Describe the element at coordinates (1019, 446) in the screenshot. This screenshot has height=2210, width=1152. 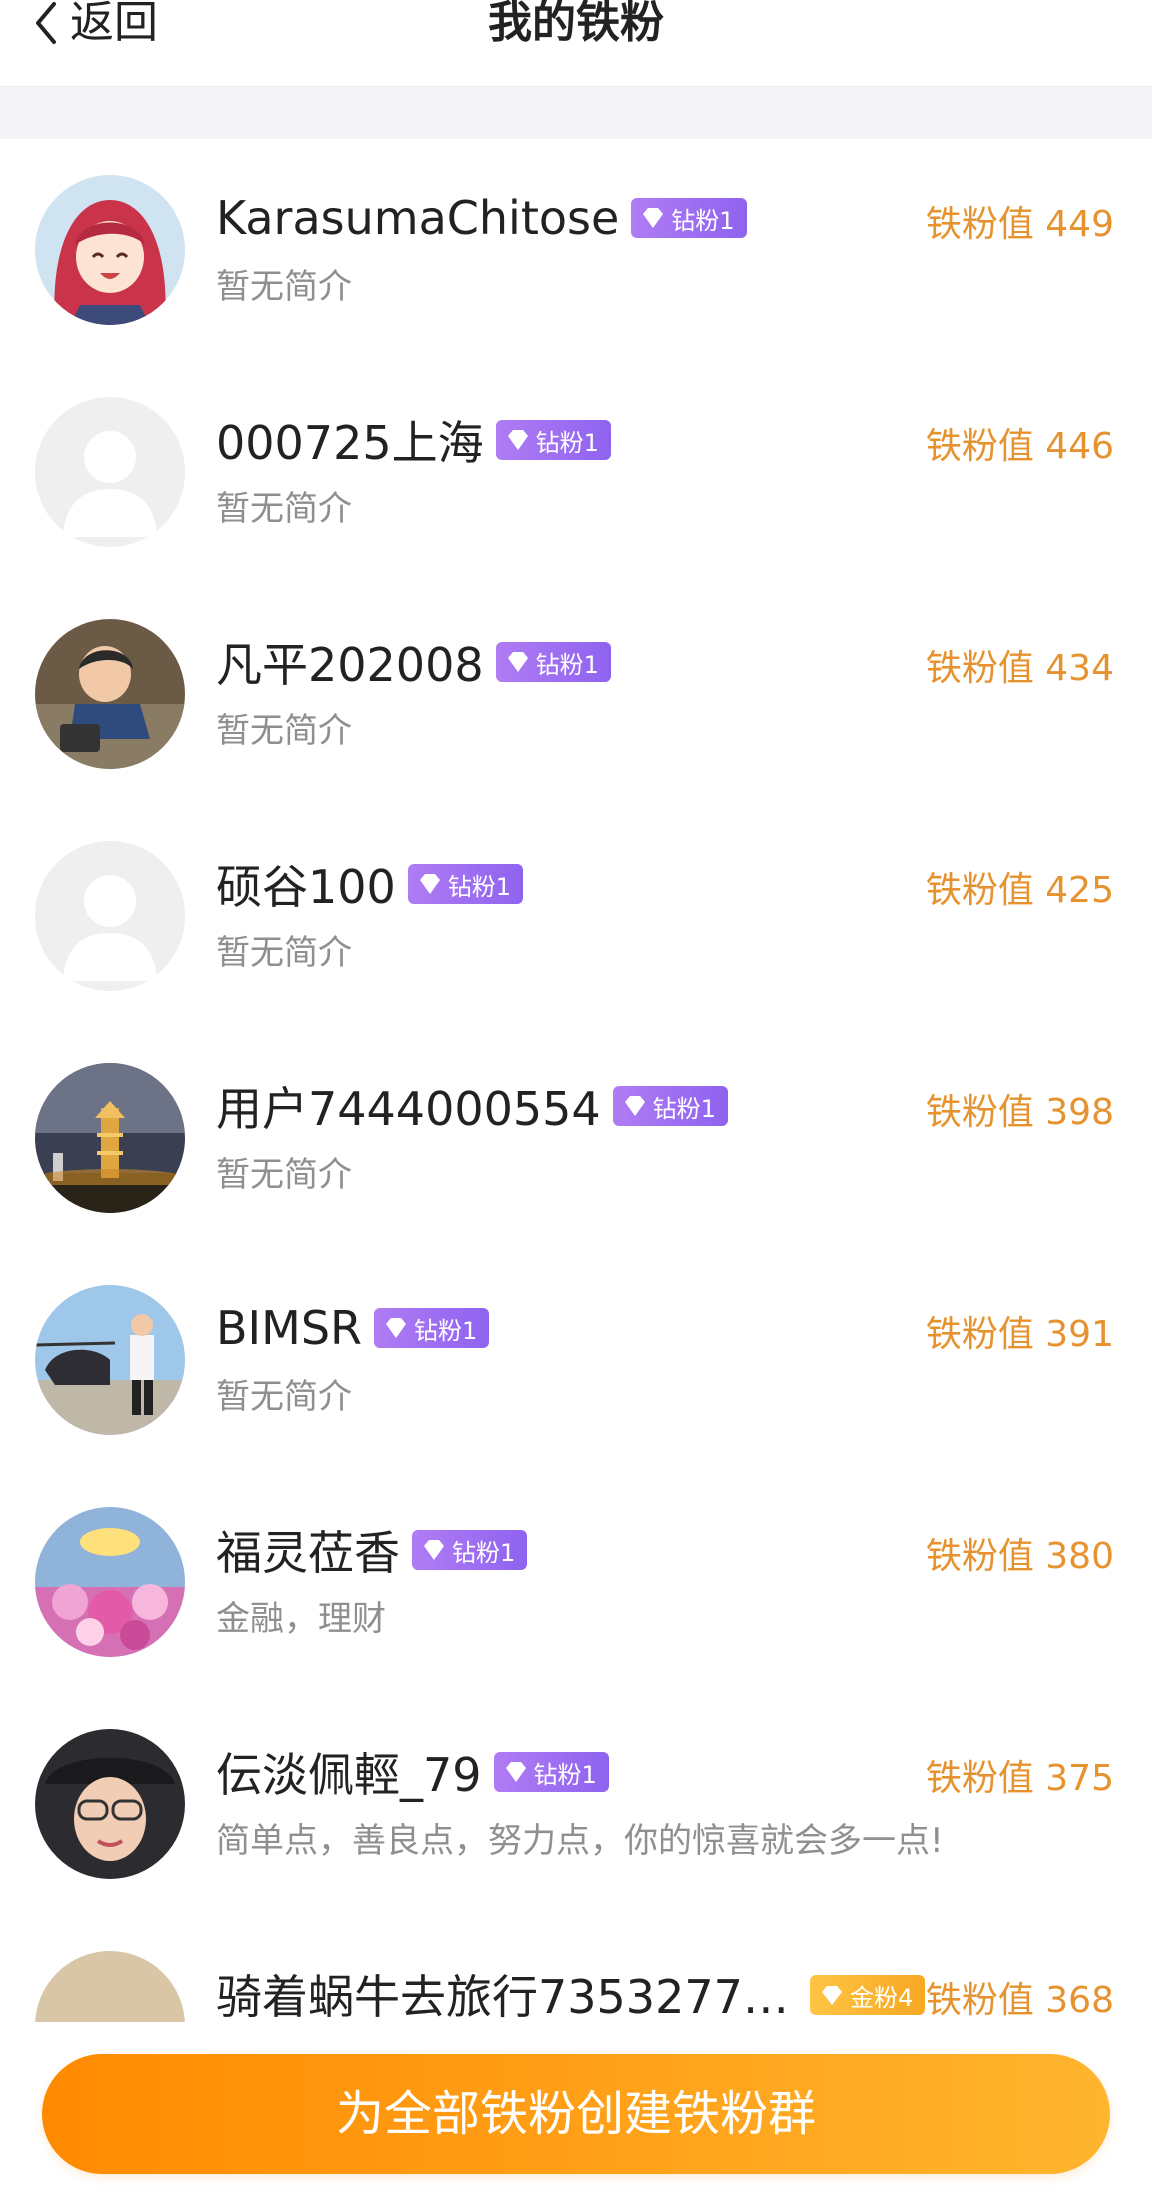
I see `fan-score: 铁粉值 446` at that location.